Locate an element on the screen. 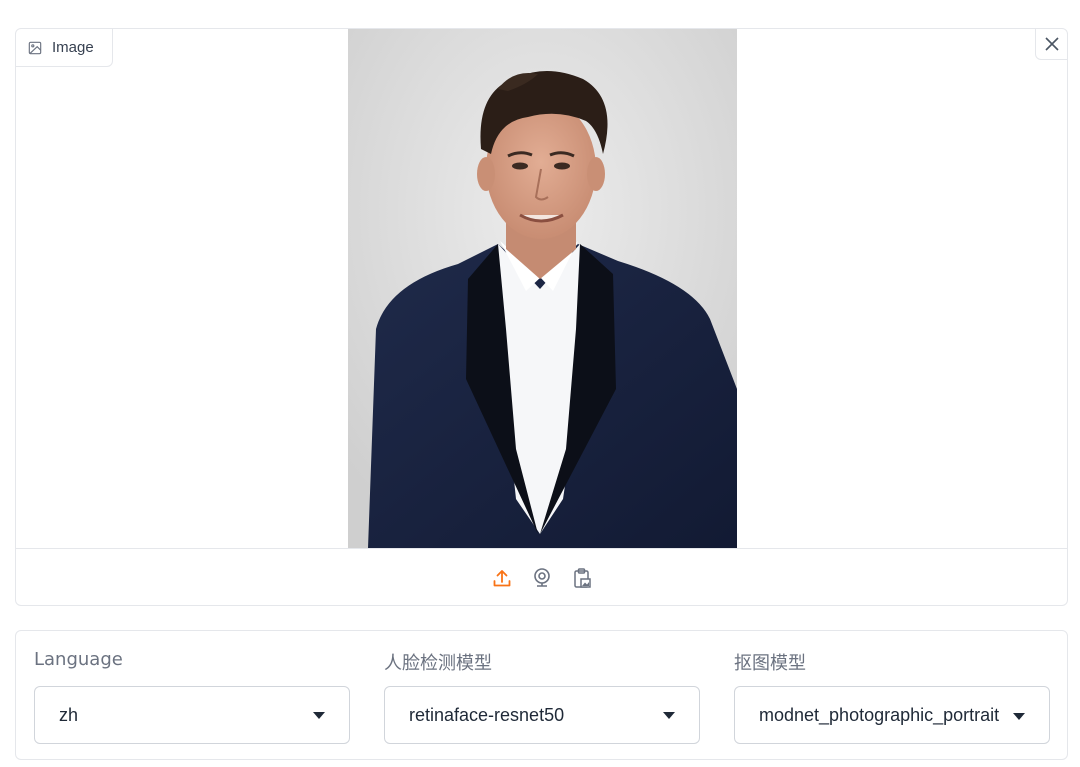  close-button is located at coordinates (1051, 44).